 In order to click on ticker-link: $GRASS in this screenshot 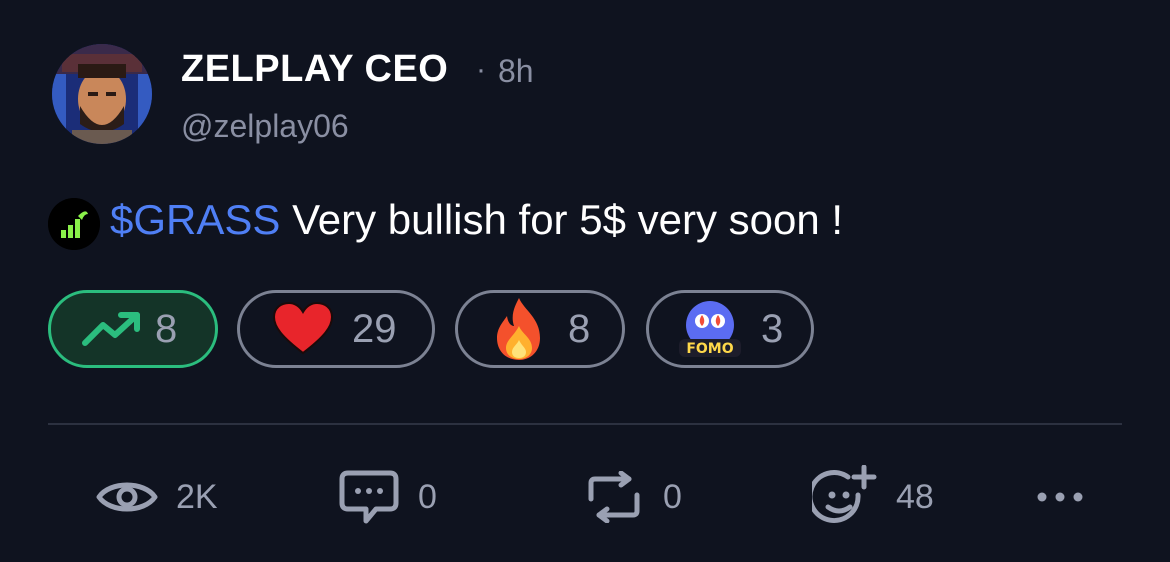, I will do `click(195, 219)`.